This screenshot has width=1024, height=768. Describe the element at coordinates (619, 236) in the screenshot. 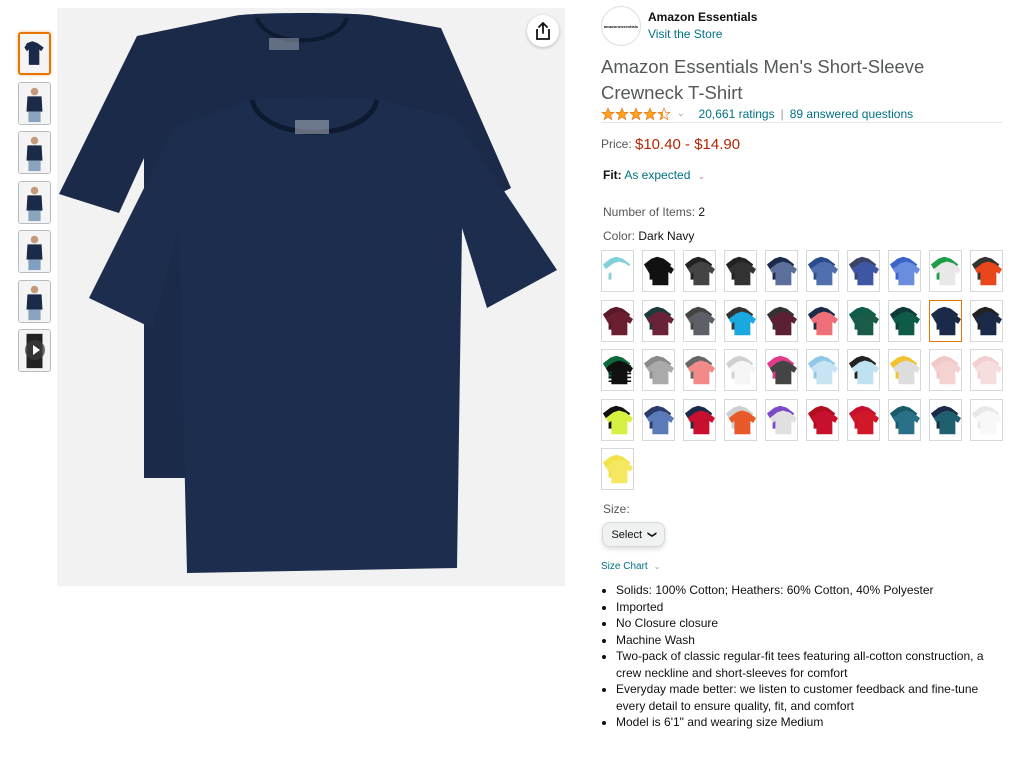

I see `color-label: Color:` at that location.